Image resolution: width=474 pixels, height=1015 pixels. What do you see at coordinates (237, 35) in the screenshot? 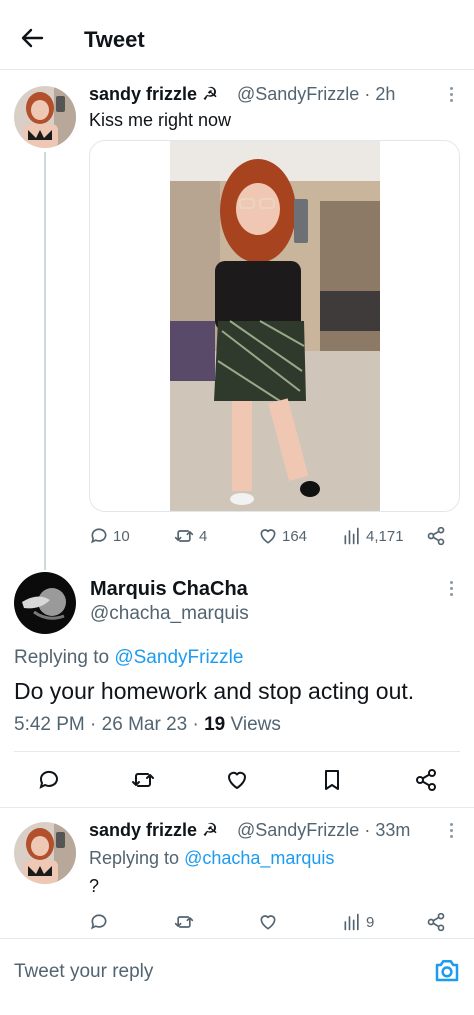
I see `top-bar: Tweet` at bounding box center [237, 35].